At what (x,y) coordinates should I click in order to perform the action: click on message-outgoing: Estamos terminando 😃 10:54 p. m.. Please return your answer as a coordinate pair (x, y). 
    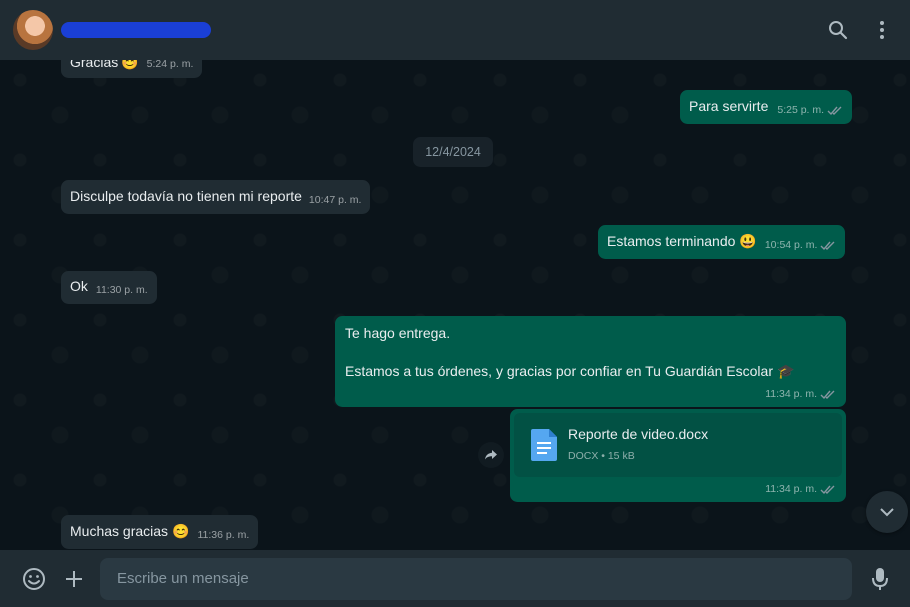
    Looking at the image, I should click on (722, 242).